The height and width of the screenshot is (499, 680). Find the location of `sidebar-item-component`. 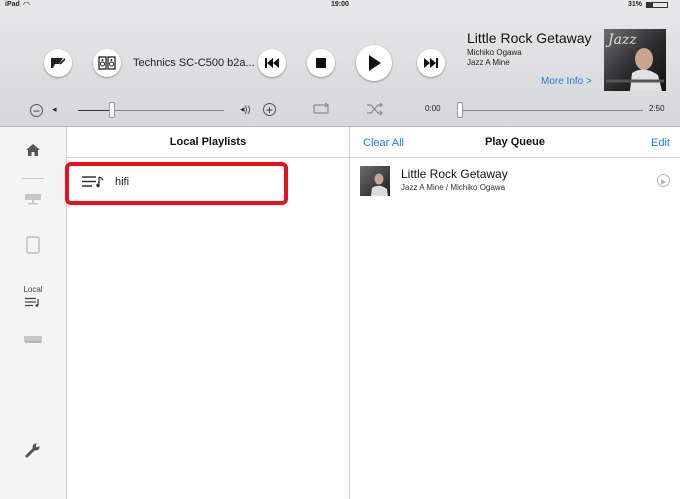

sidebar-item-component is located at coordinates (33, 340).